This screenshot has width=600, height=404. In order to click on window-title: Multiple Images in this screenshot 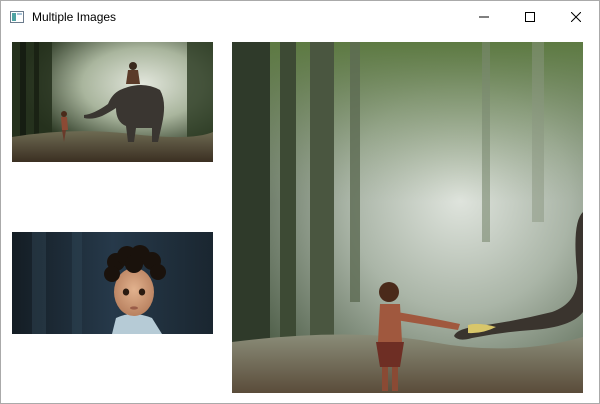, I will do `click(74, 17)`.